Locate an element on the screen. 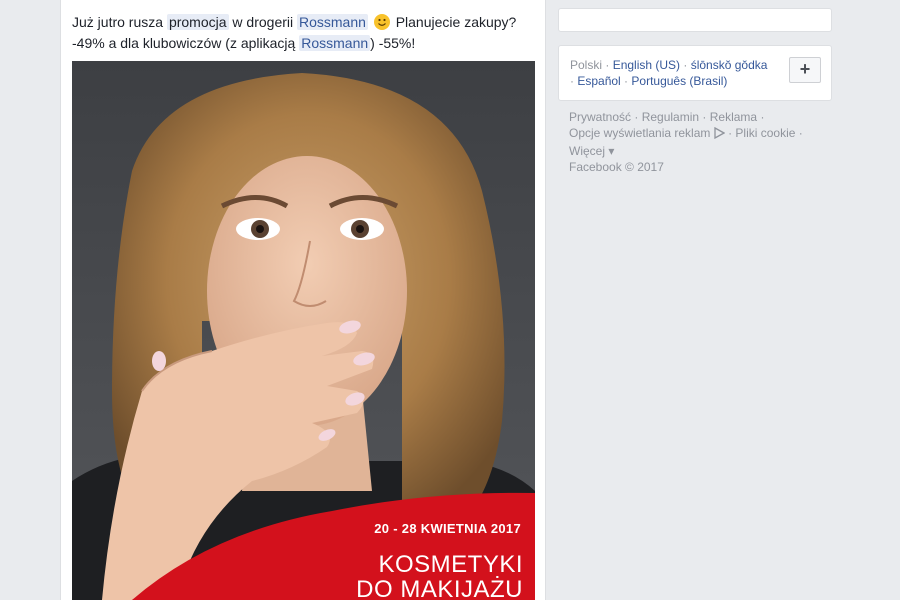  language-option-spanish: Español is located at coordinates (598, 81).